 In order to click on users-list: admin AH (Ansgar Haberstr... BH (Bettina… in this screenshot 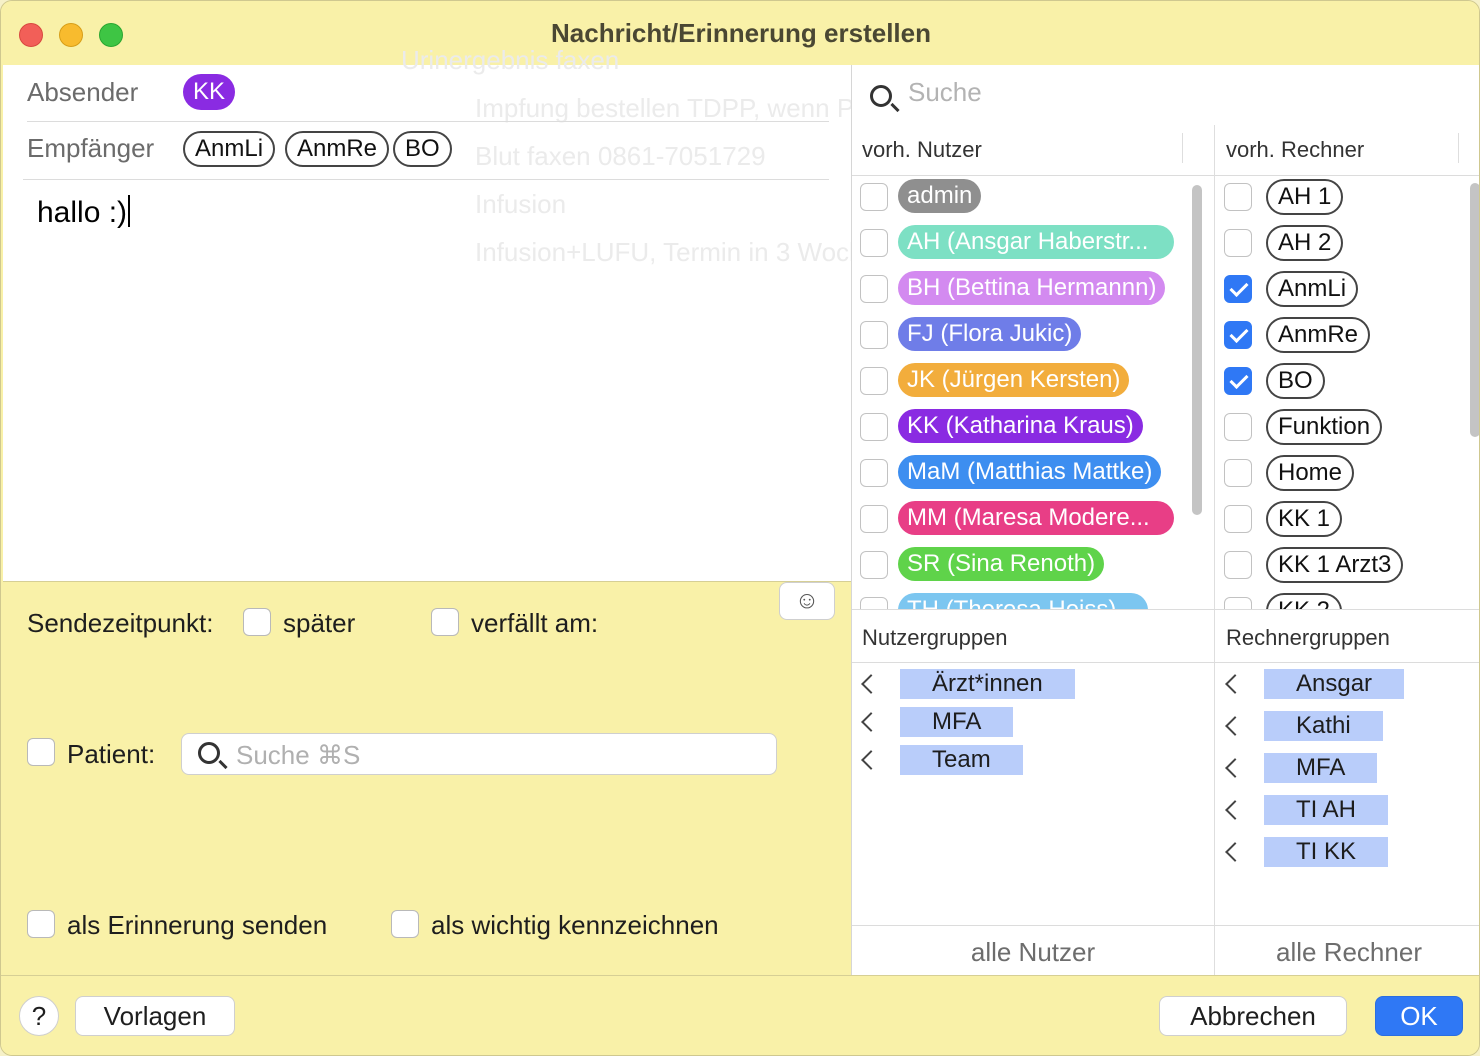, I will do `click(1033, 393)`.